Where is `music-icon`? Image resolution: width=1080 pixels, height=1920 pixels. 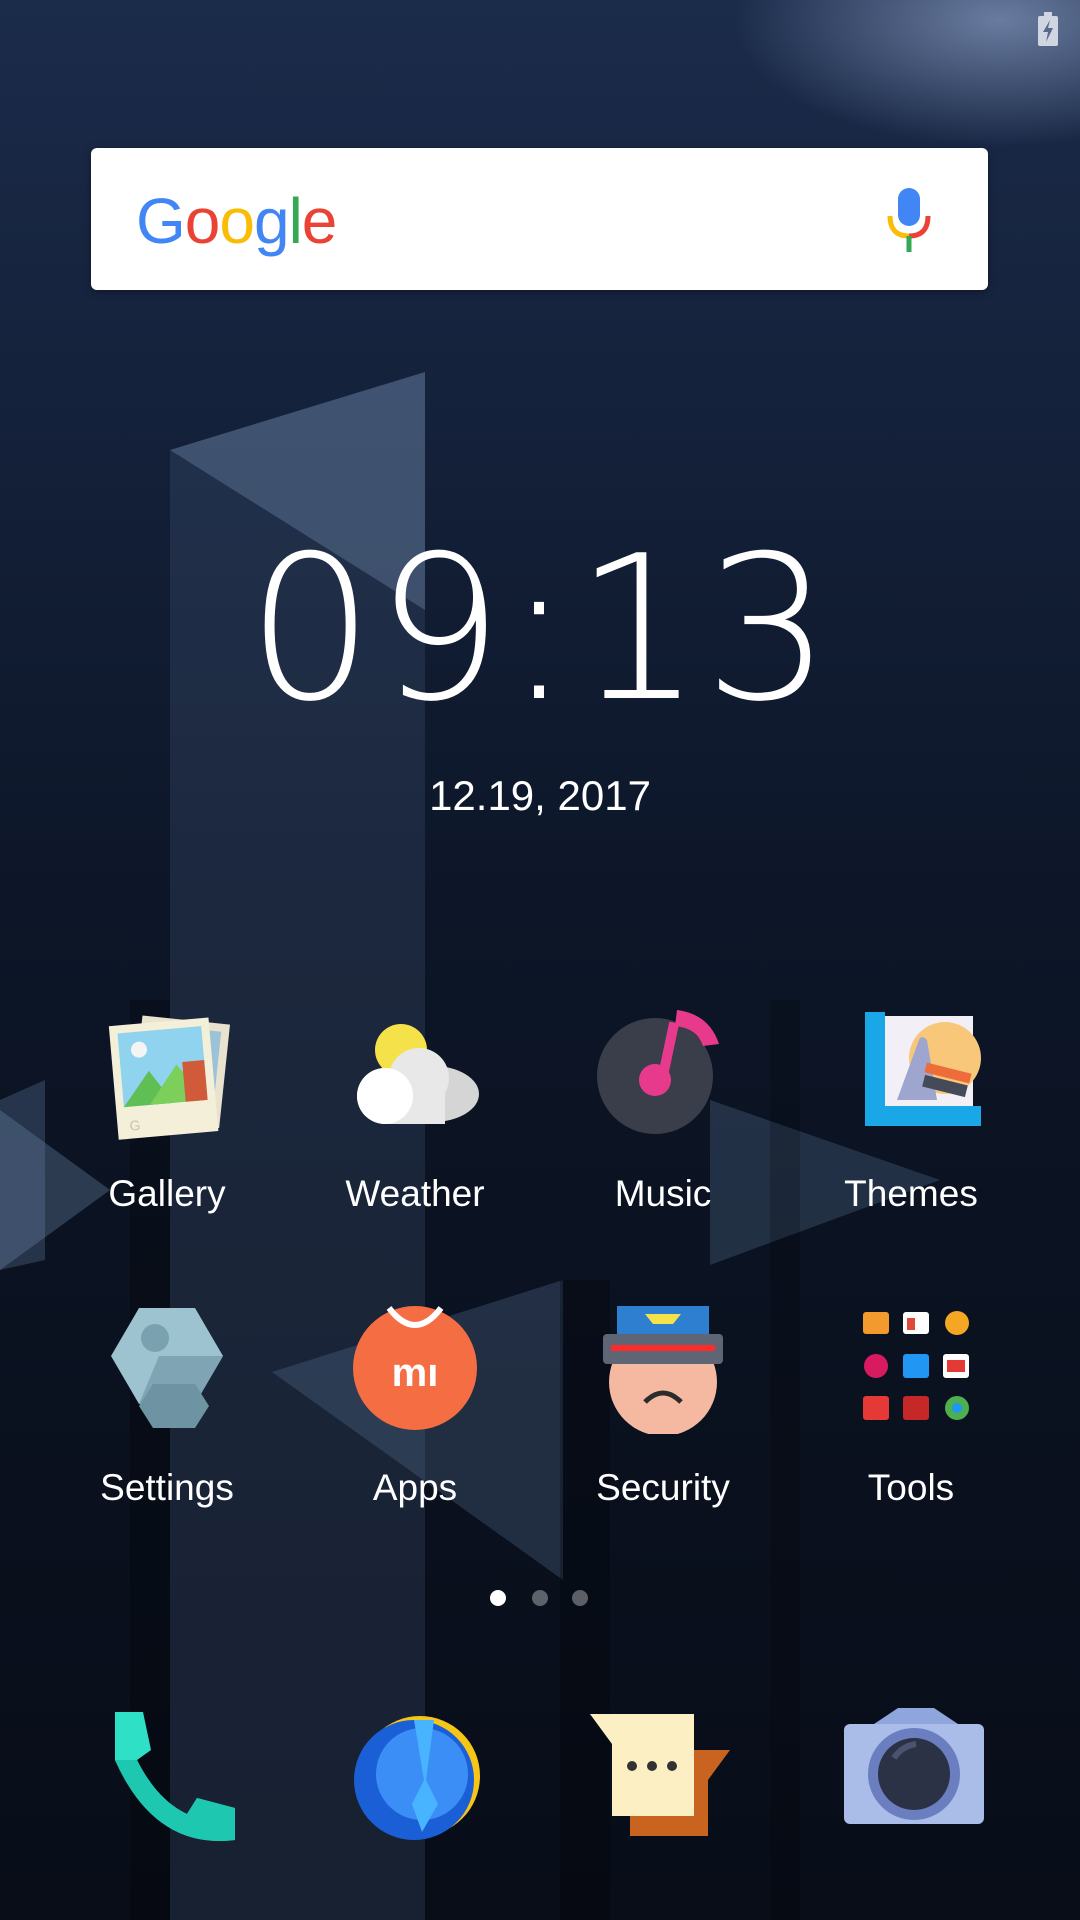 music-icon is located at coordinates (658, 1072).